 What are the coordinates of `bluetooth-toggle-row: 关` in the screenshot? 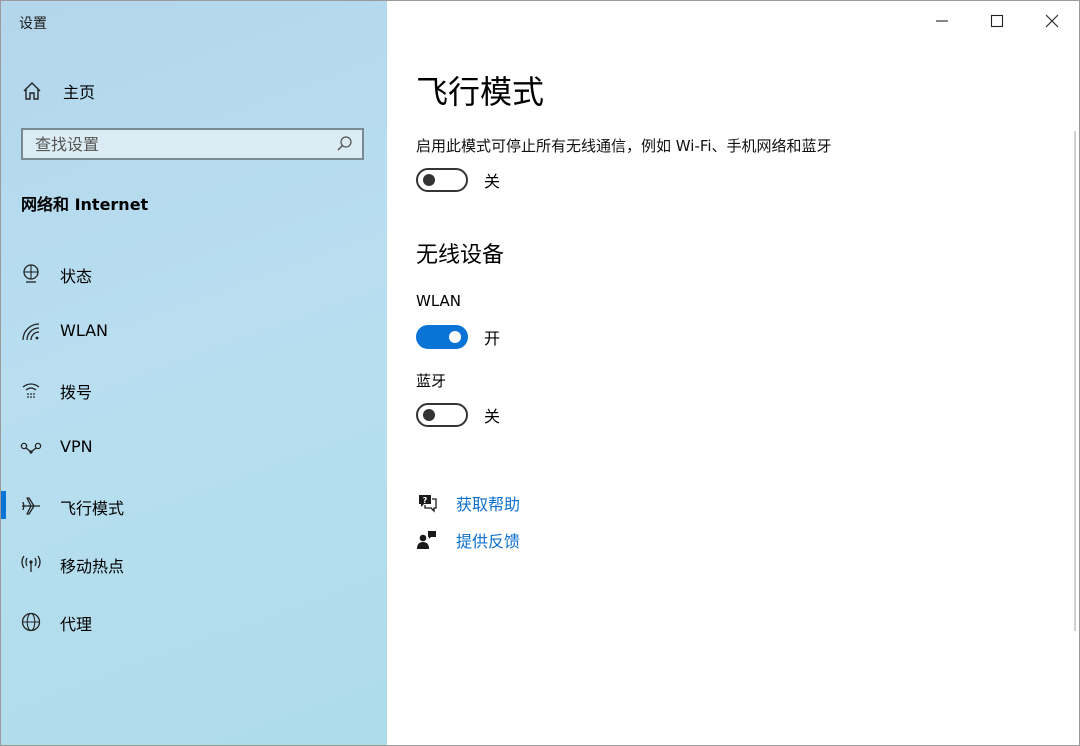 It's located at (458, 415).